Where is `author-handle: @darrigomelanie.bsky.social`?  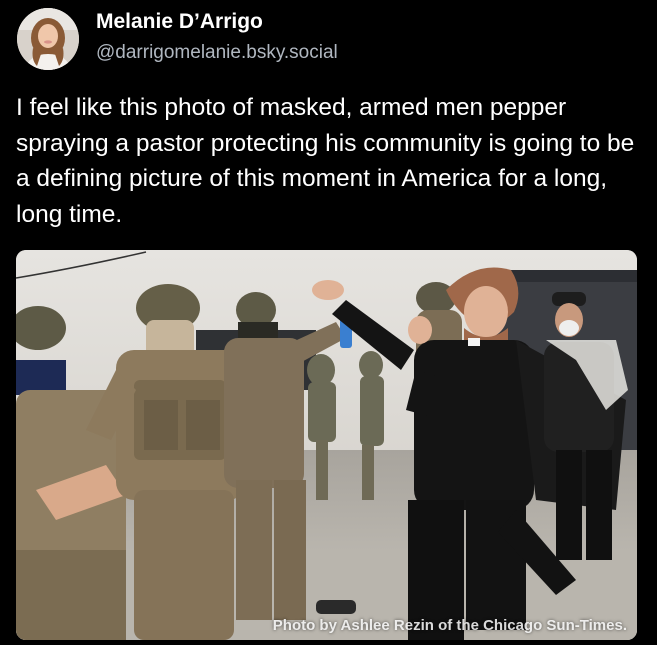 author-handle: @darrigomelanie.bsky.social is located at coordinates (217, 53).